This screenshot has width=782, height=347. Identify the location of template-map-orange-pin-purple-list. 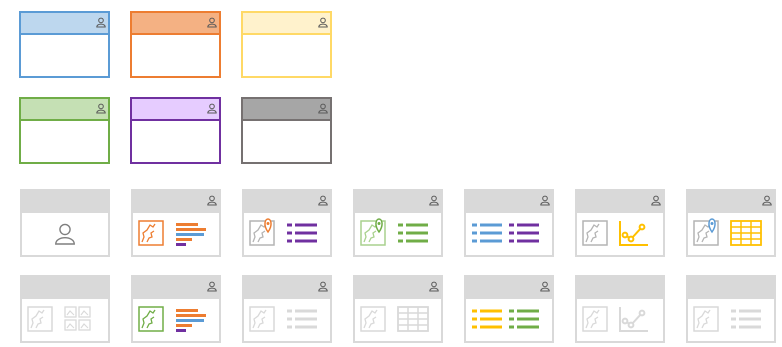
(287, 223).